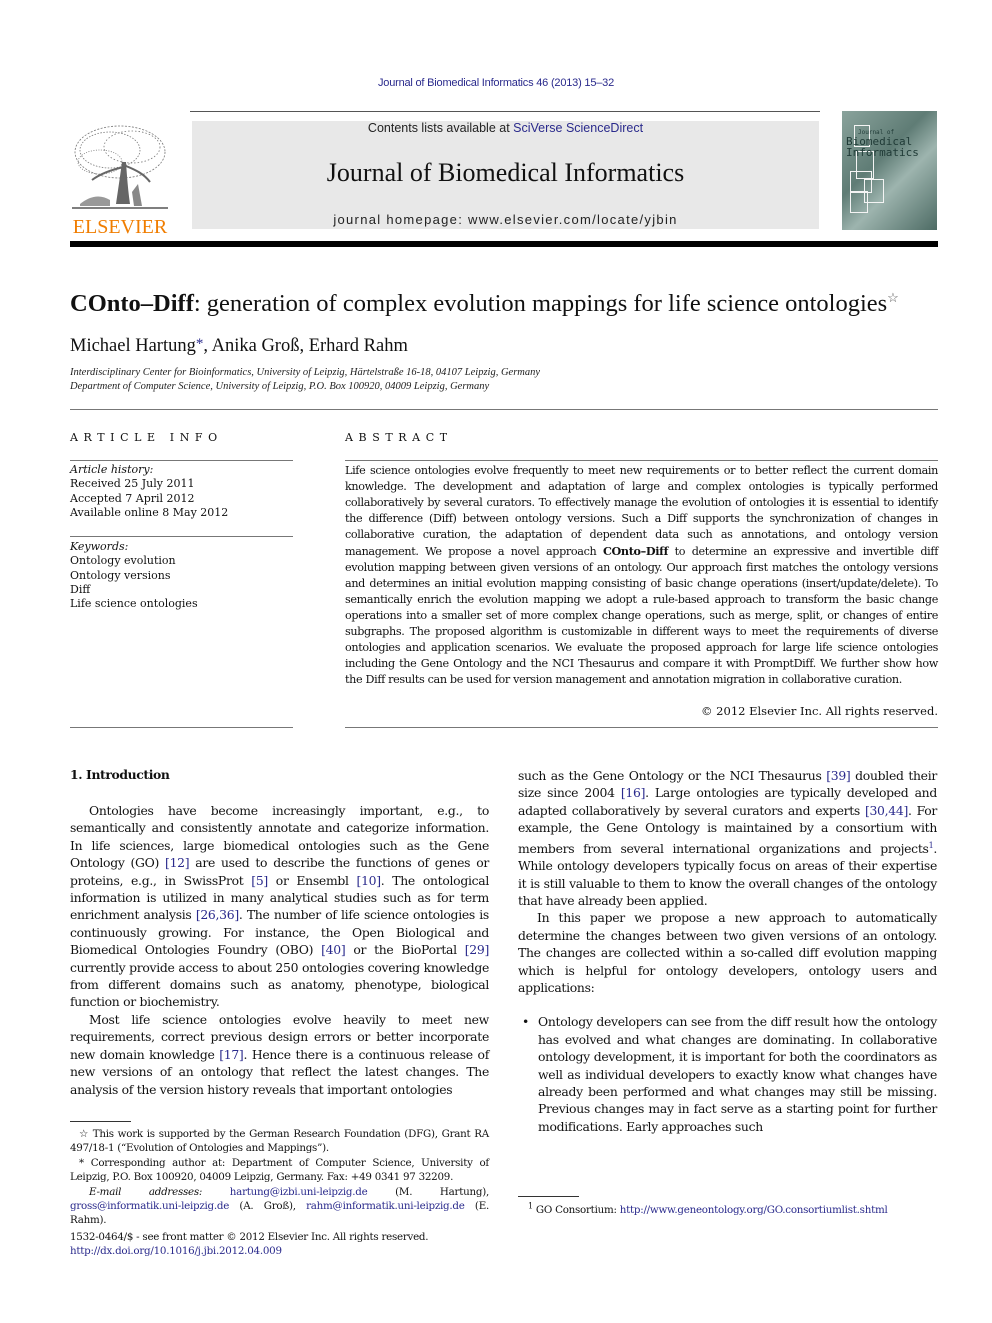 This screenshot has width=992, height=1323. What do you see at coordinates (120, 227) in the screenshot?
I see `elsevier-wordmark: ELSEVIER` at bounding box center [120, 227].